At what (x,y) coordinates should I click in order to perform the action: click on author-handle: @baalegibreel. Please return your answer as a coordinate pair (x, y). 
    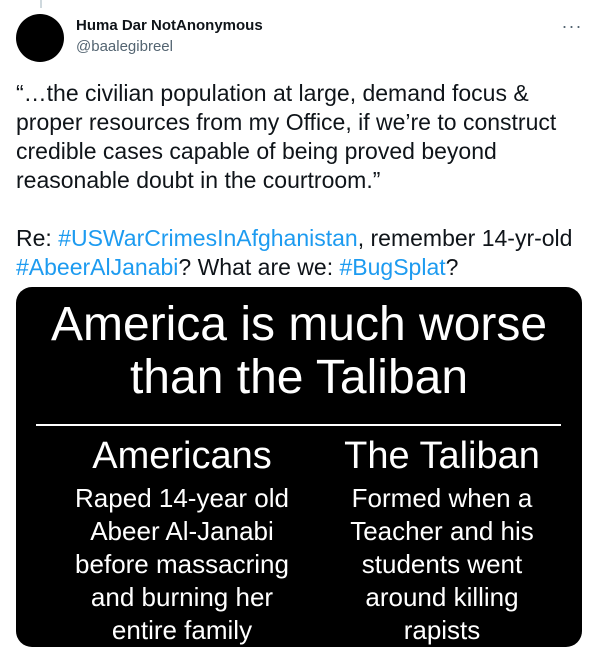
    Looking at the image, I should click on (124, 46).